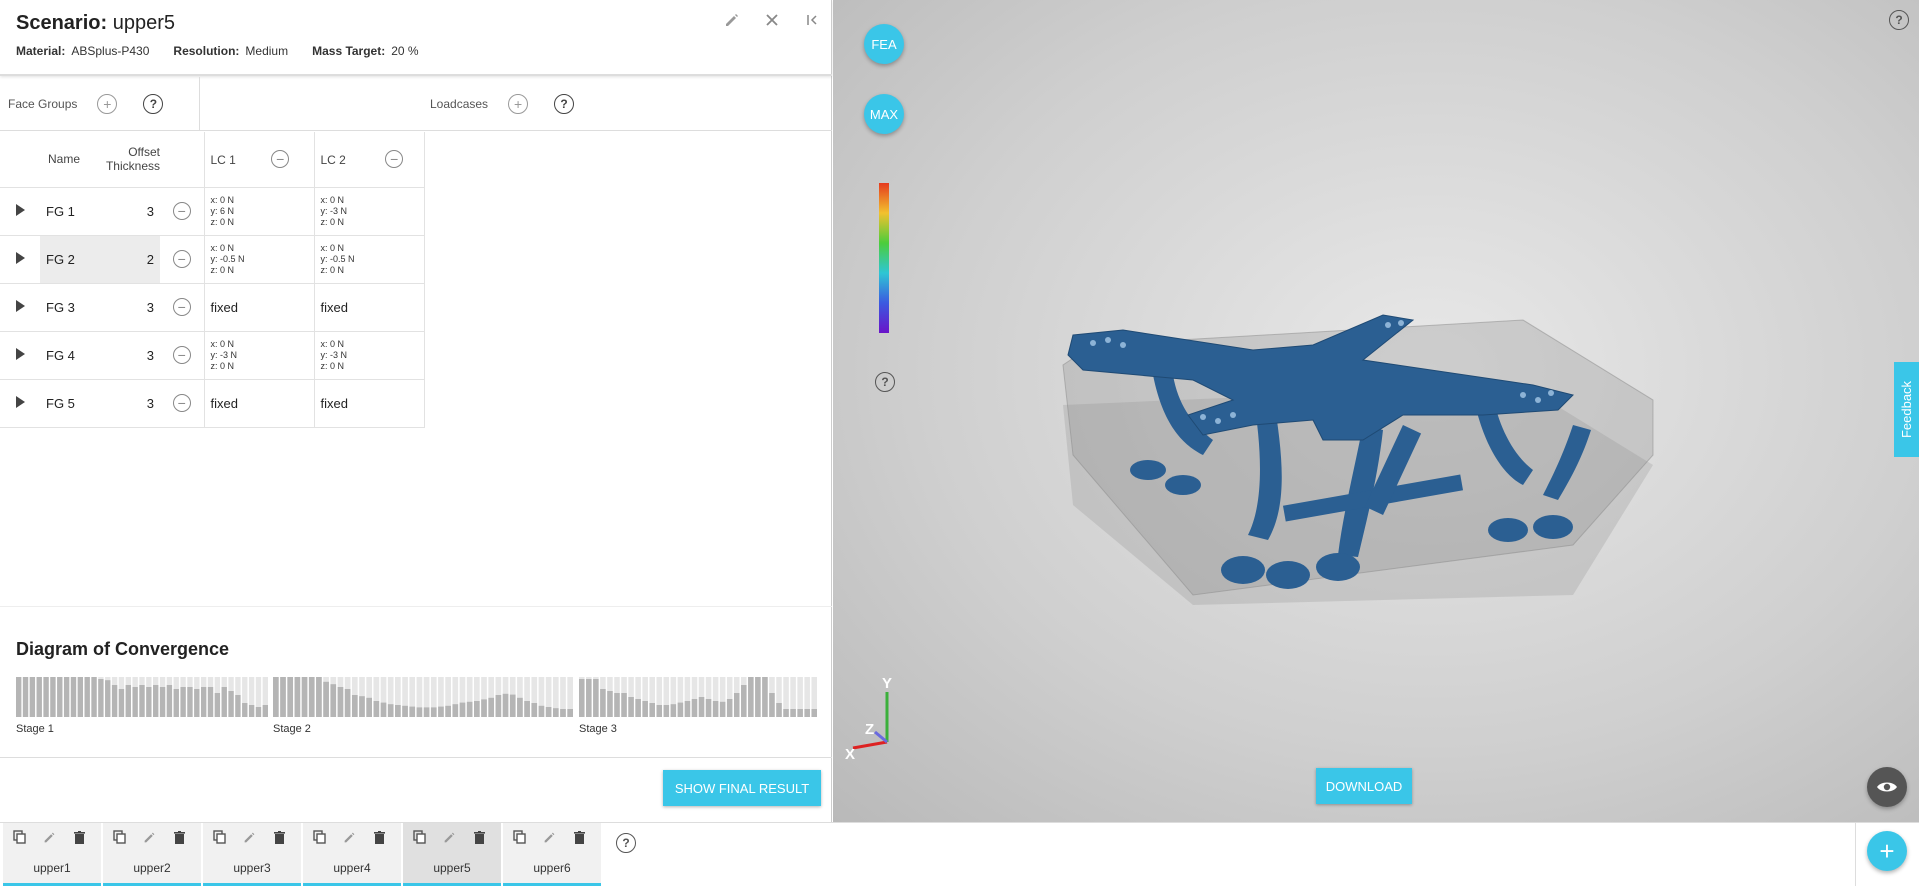  I want to click on table-row: FG 5 3 − fixed fixed, so click(212, 403).